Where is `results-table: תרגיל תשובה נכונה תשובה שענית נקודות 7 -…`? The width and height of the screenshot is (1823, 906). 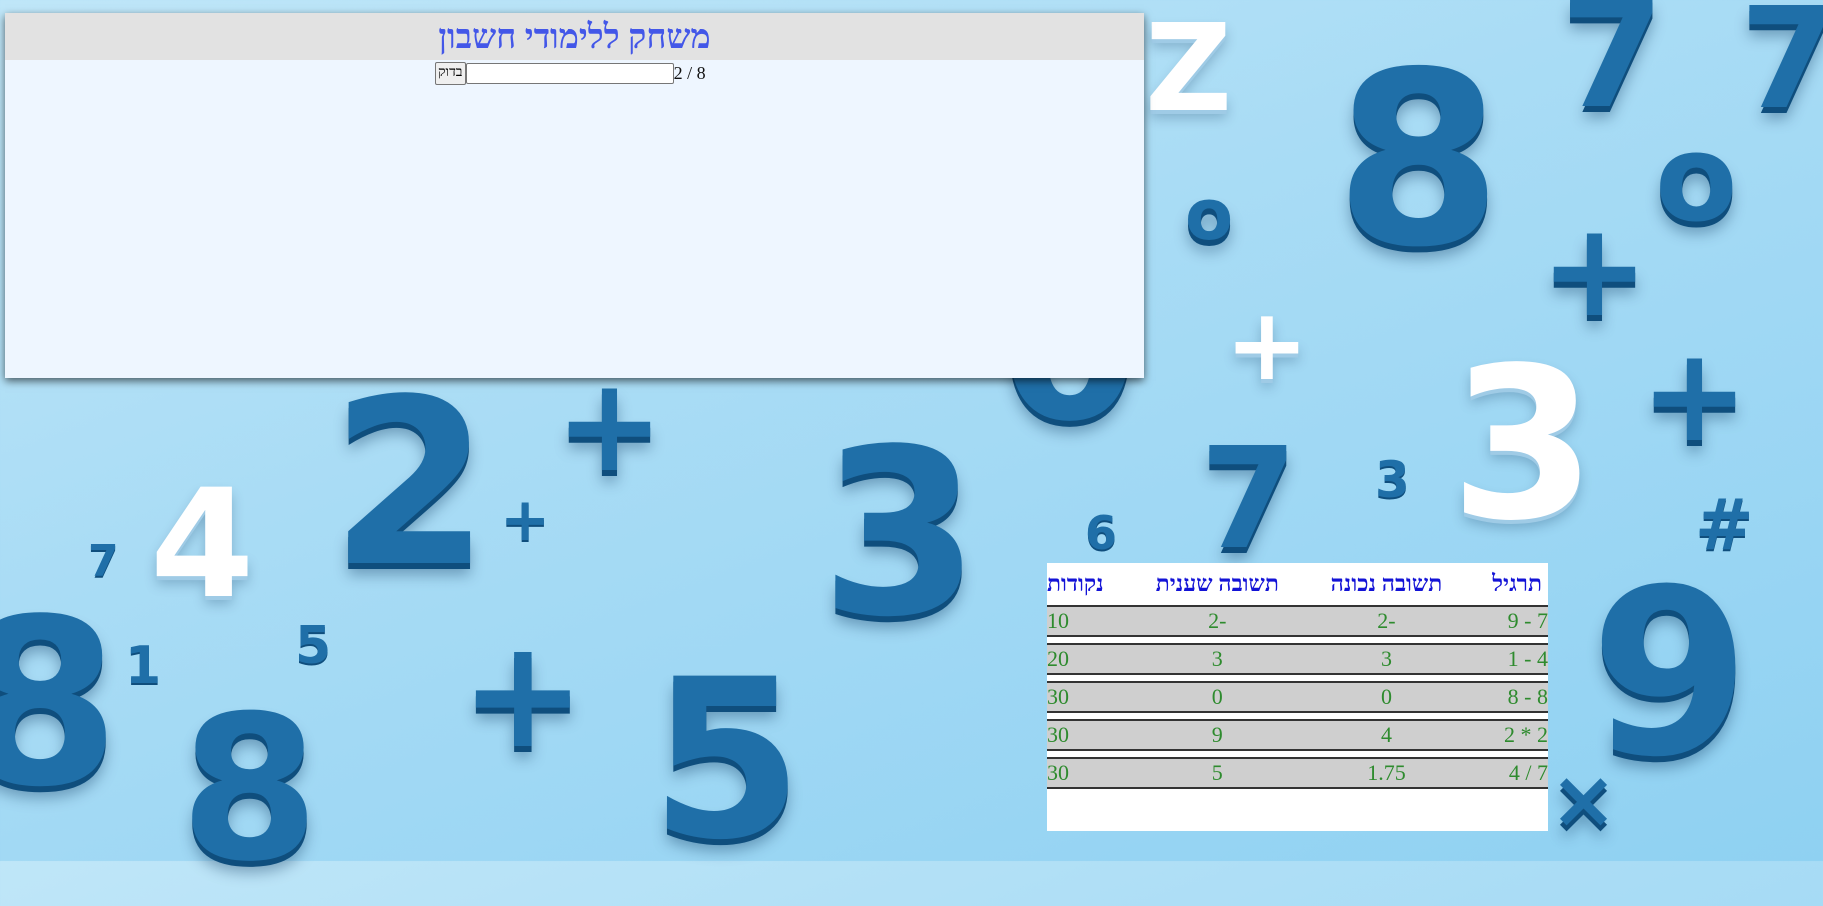
results-table: תרגיל תשובה נכונה תשובה שענית נקודות 7 -… is located at coordinates (1297, 697).